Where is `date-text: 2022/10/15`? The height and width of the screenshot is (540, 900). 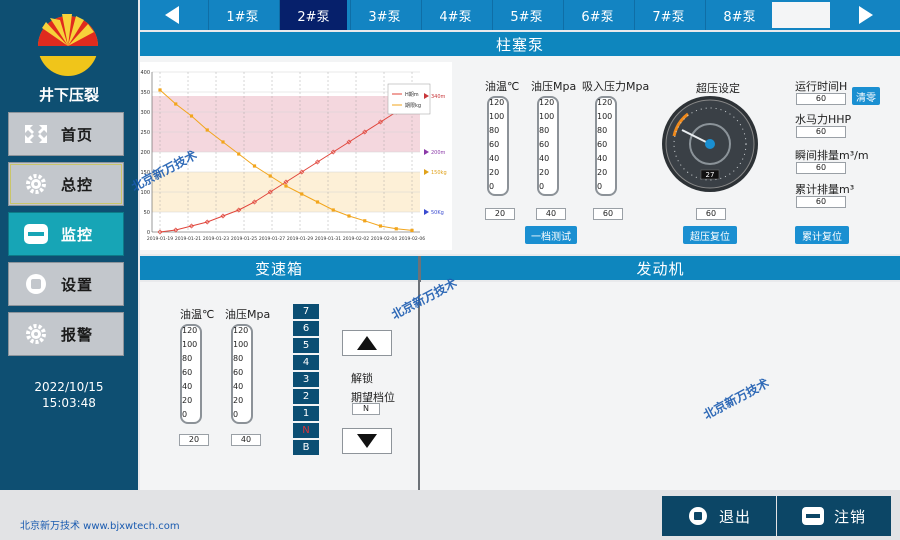 date-text: 2022/10/15 is located at coordinates (69, 387).